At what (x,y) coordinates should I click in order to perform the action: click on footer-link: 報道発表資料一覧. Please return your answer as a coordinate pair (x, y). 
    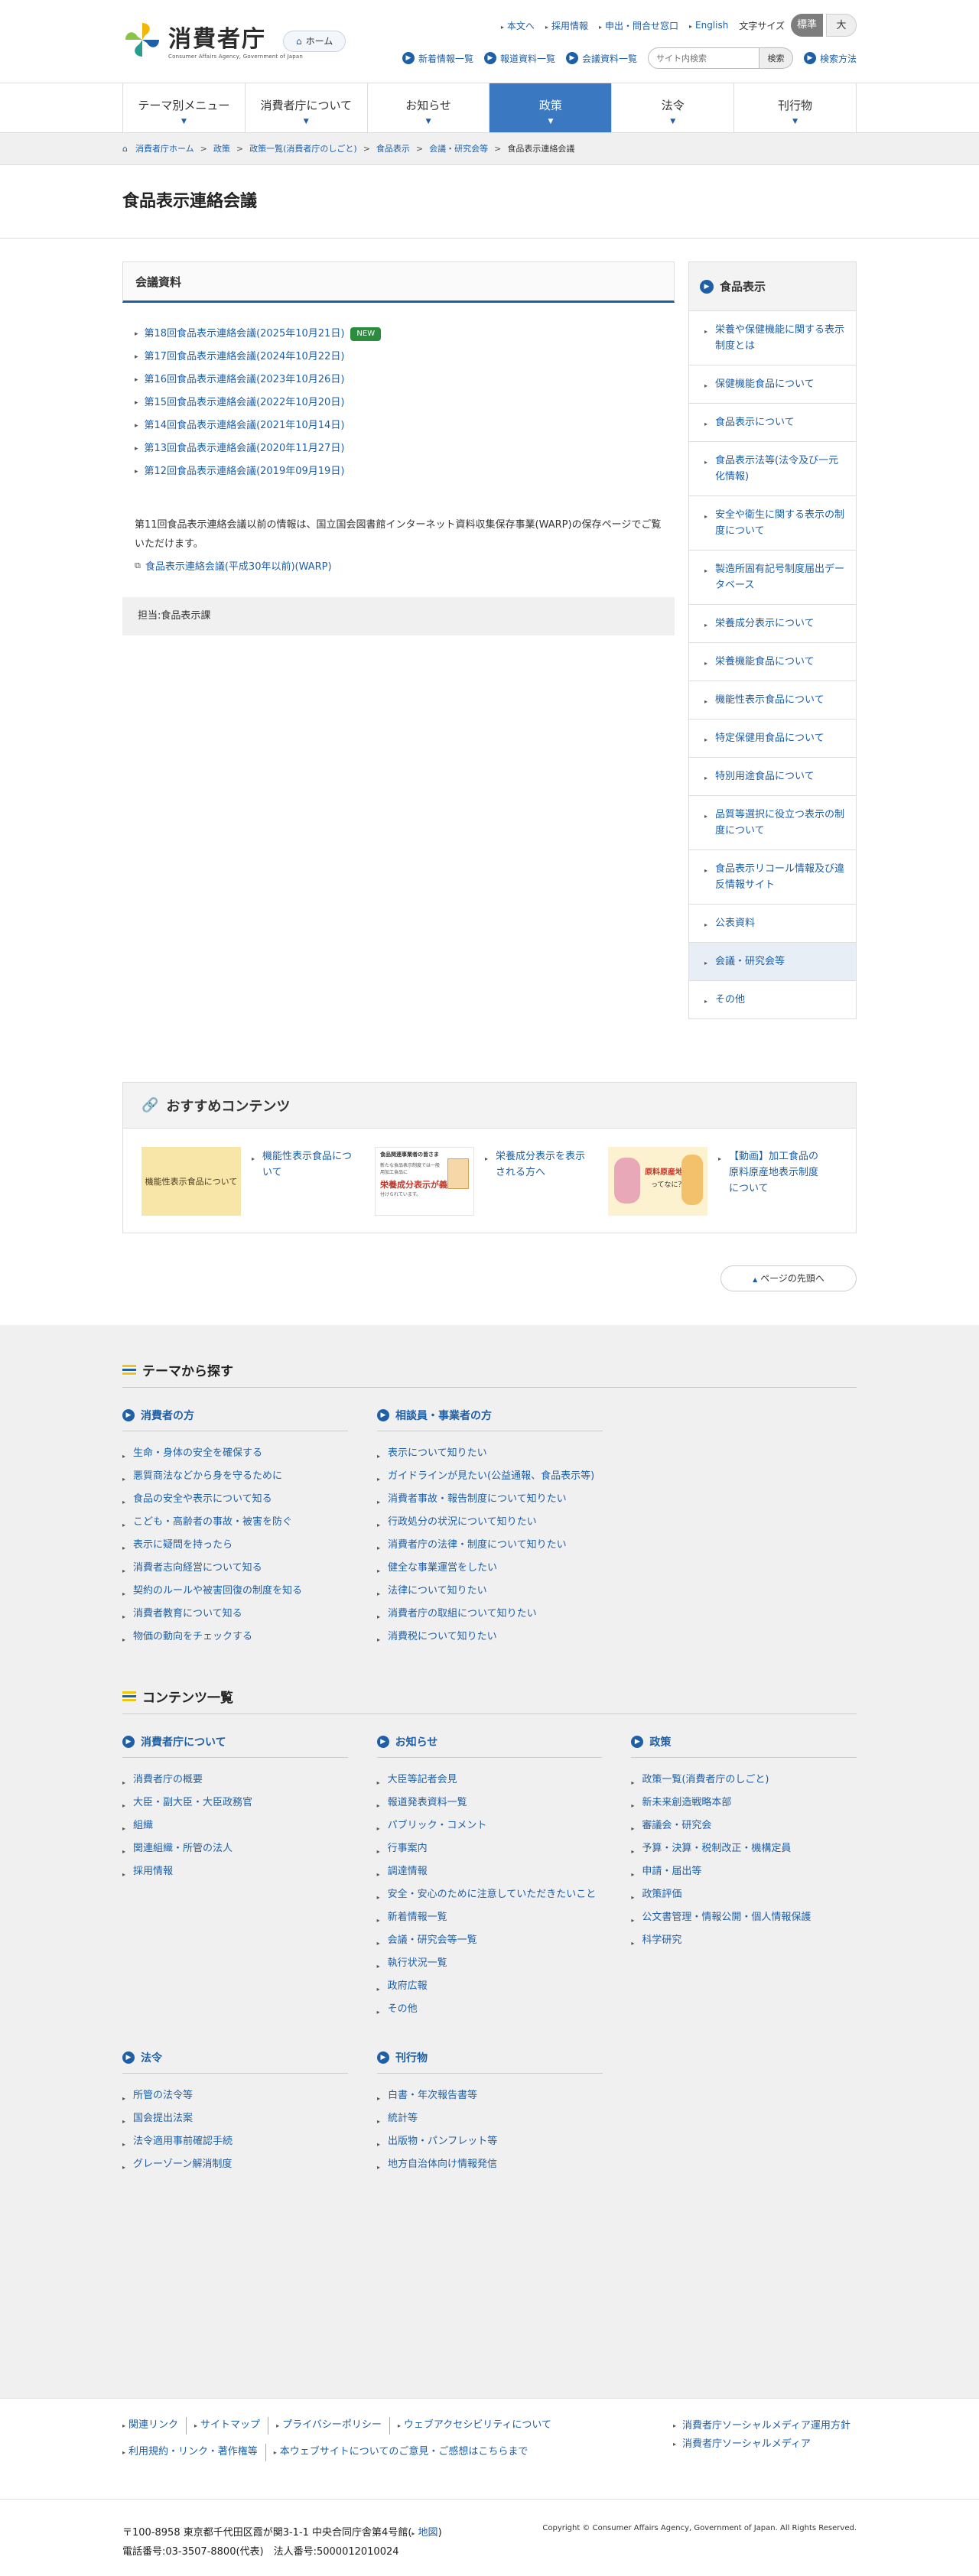
    Looking at the image, I should click on (490, 1803).